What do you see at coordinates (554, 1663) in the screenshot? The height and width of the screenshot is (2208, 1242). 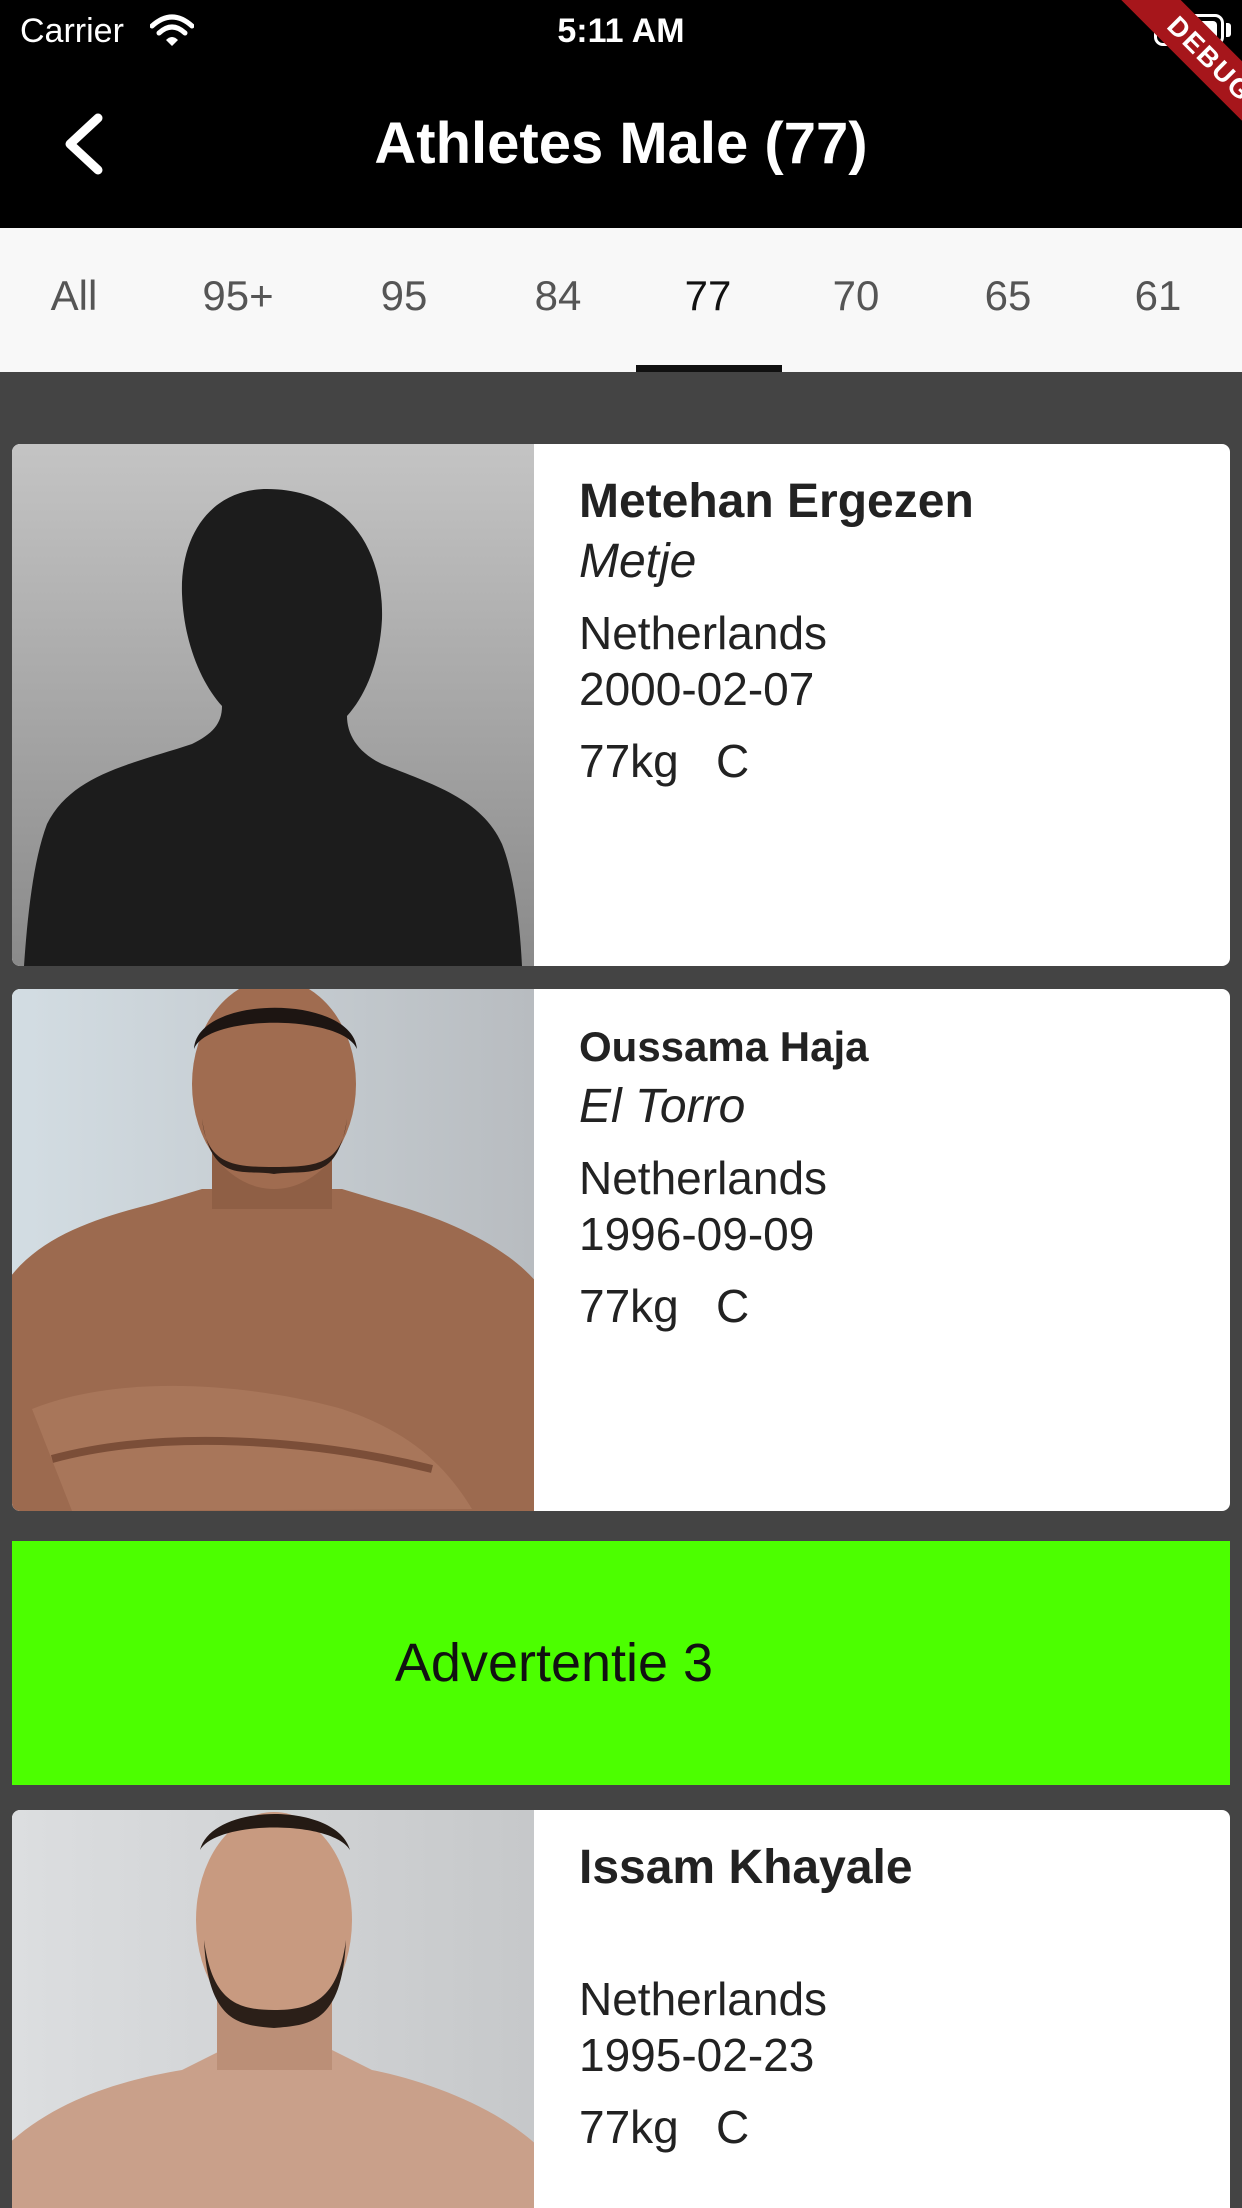 I see `advertisement-label: Advertentie 3` at bounding box center [554, 1663].